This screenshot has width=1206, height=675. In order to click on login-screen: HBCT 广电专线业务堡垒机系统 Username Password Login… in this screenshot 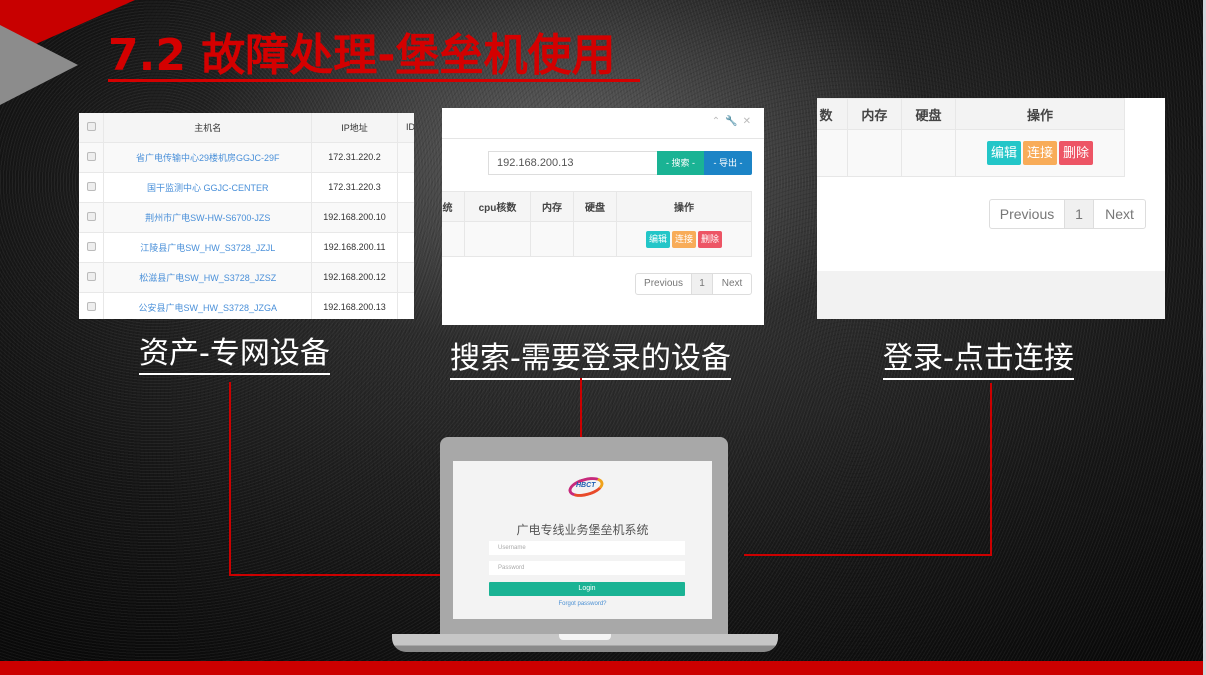, I will do `click(582, 540)`.